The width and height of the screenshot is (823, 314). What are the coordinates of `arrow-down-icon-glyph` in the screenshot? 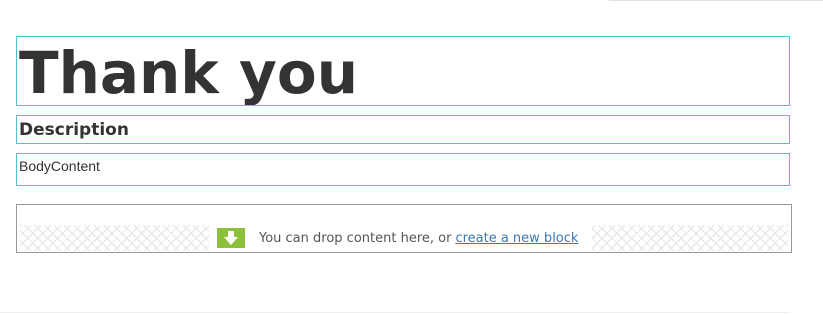 It's located at (231, 238).